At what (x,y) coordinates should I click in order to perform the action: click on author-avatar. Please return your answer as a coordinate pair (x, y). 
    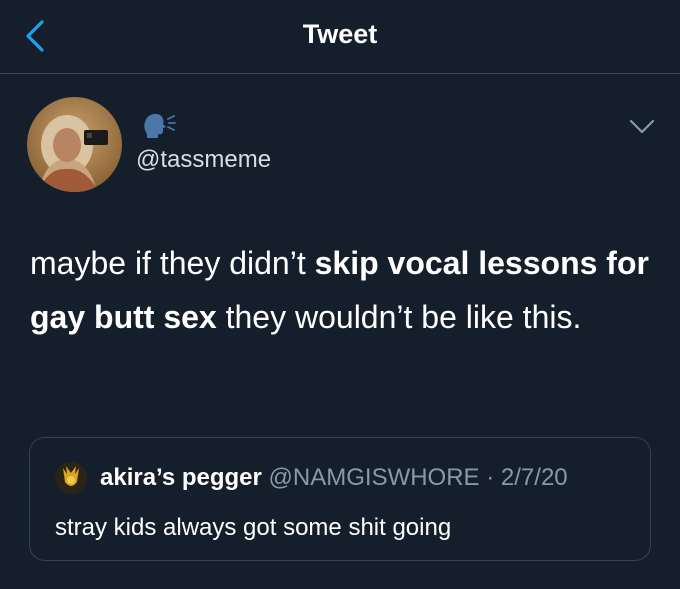
    Looking at the image, I should click on (74, 144).